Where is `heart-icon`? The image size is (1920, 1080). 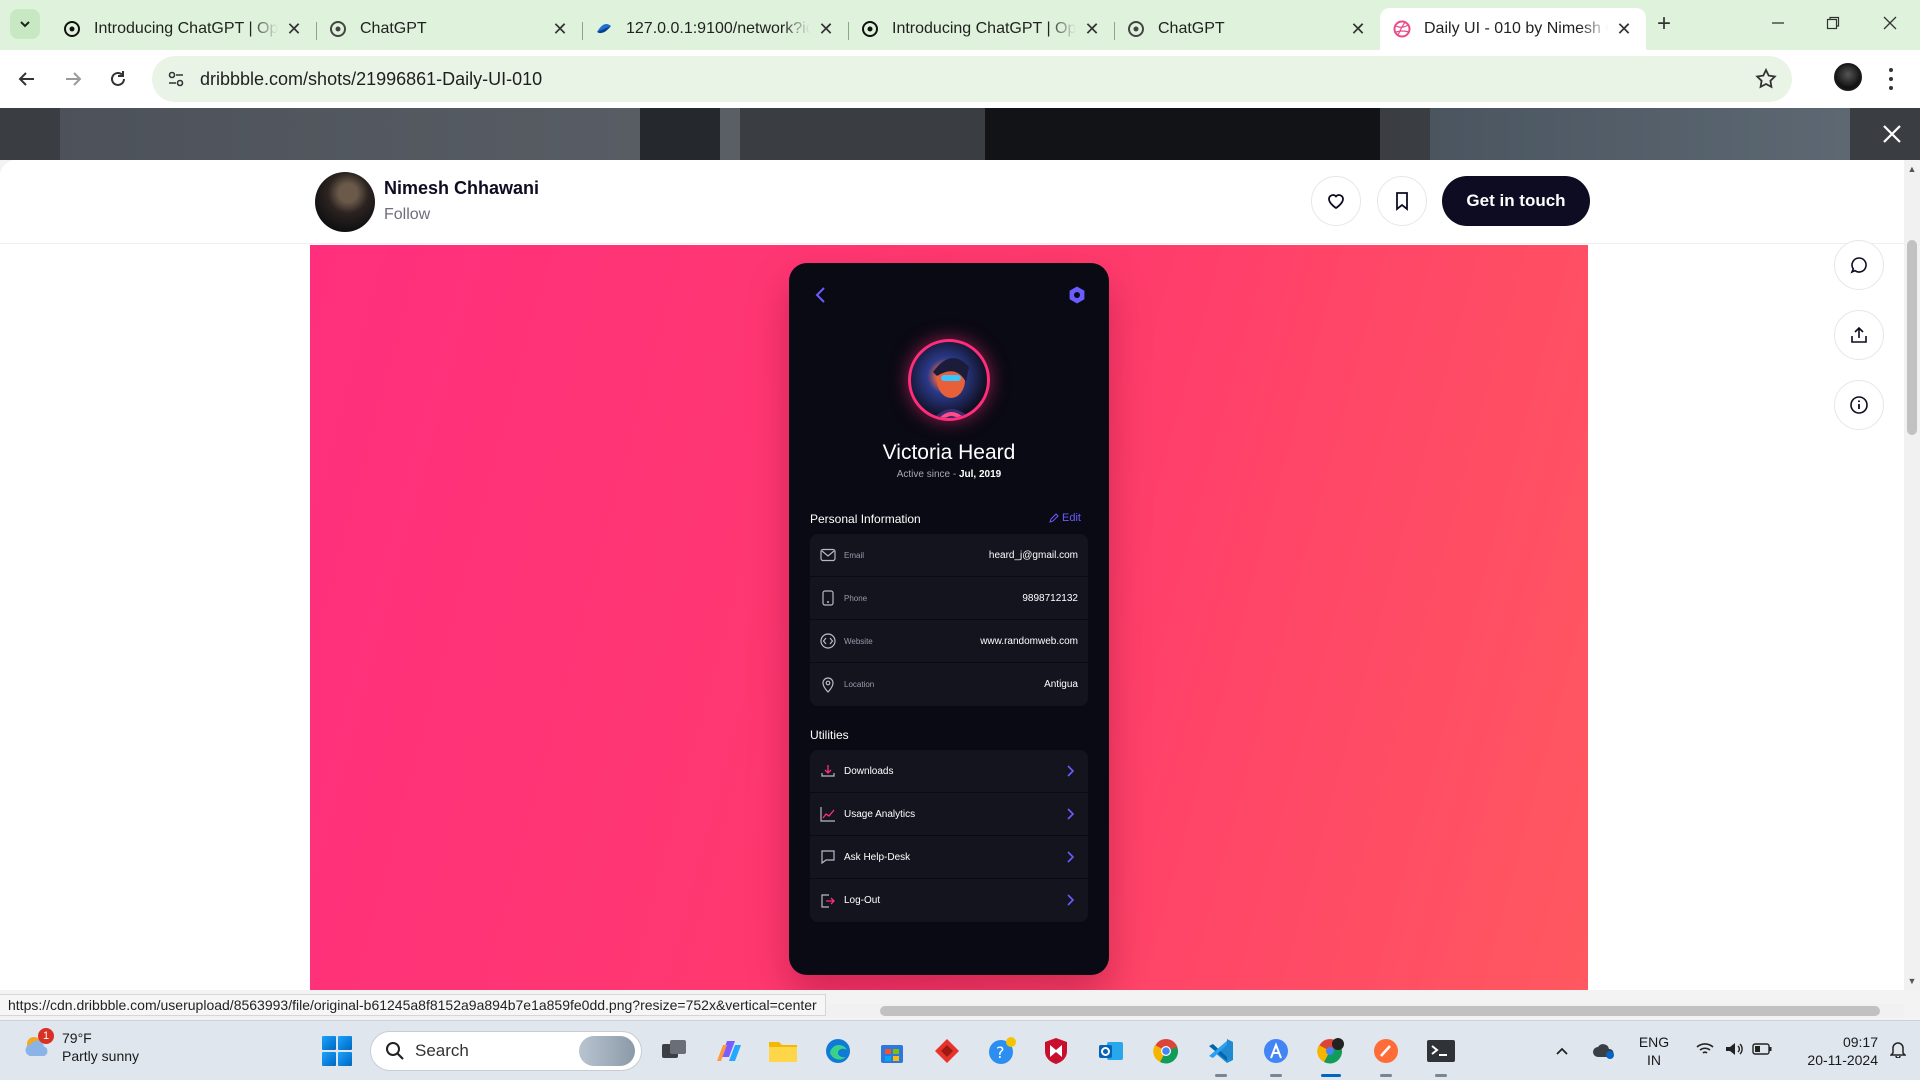 heart-icon is located at coordinates (1336, 202).